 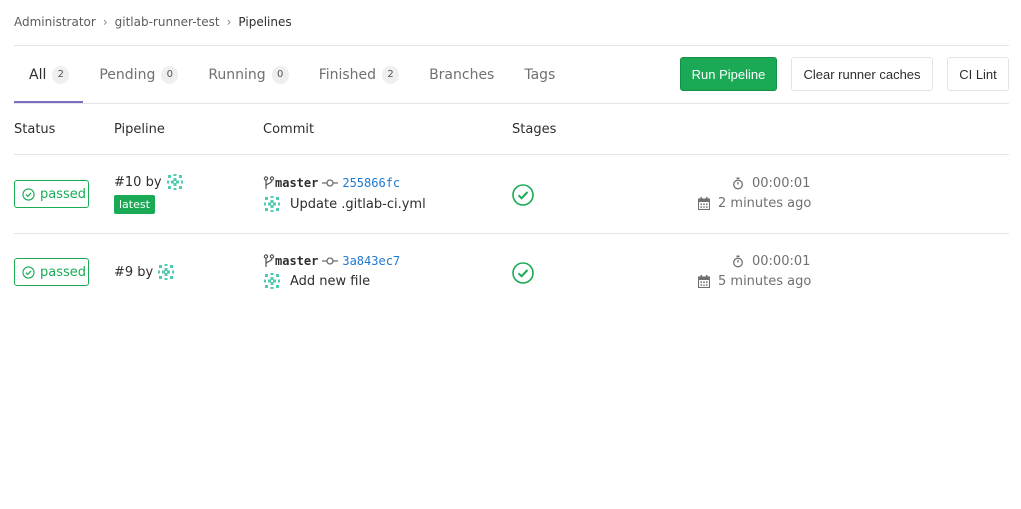 I want to click on tab-label: Pending, so click(x=127, y=74).